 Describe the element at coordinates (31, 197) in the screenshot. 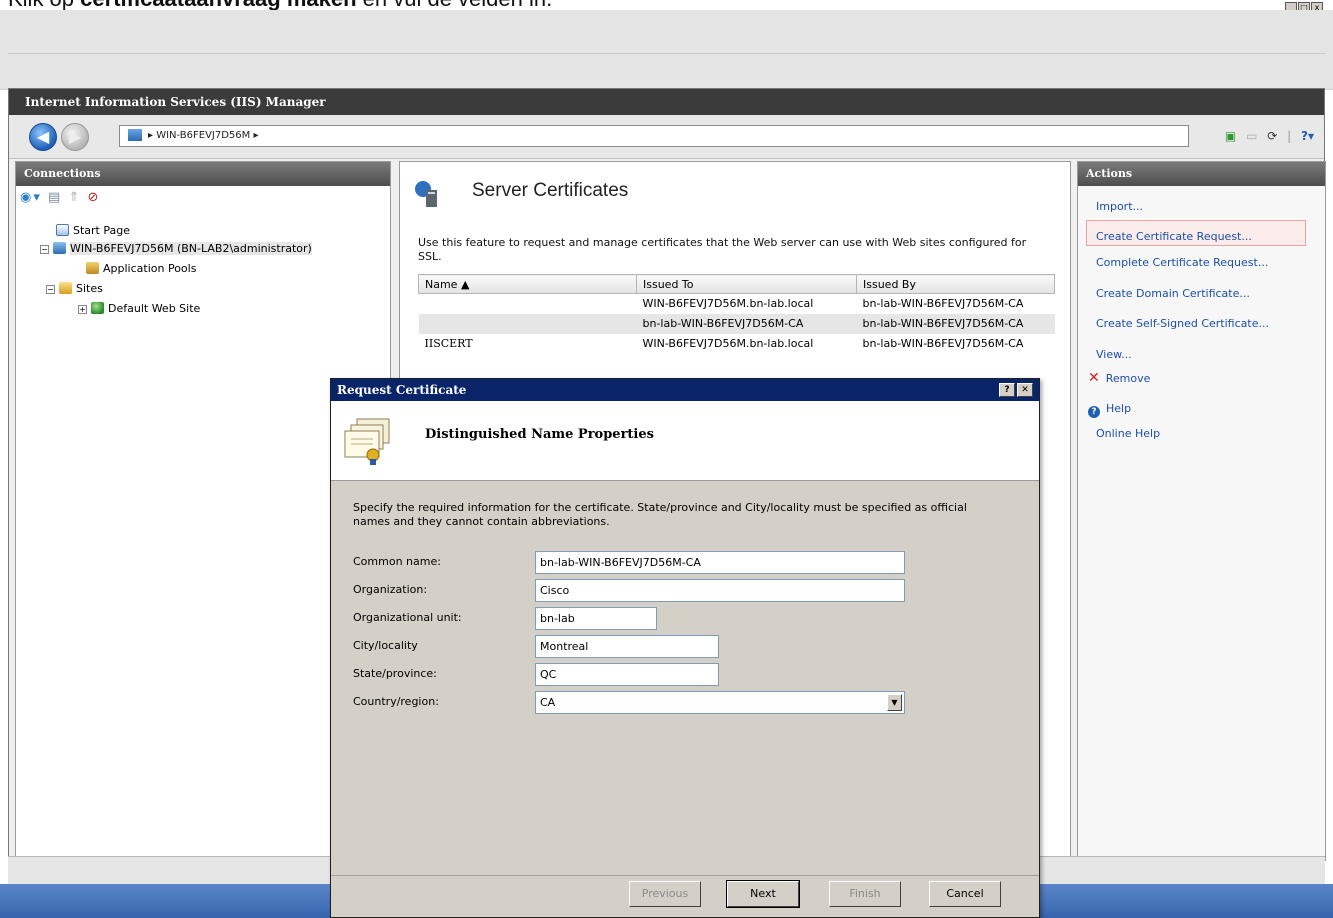

I see `connect-icon: ◉▾` at that location.